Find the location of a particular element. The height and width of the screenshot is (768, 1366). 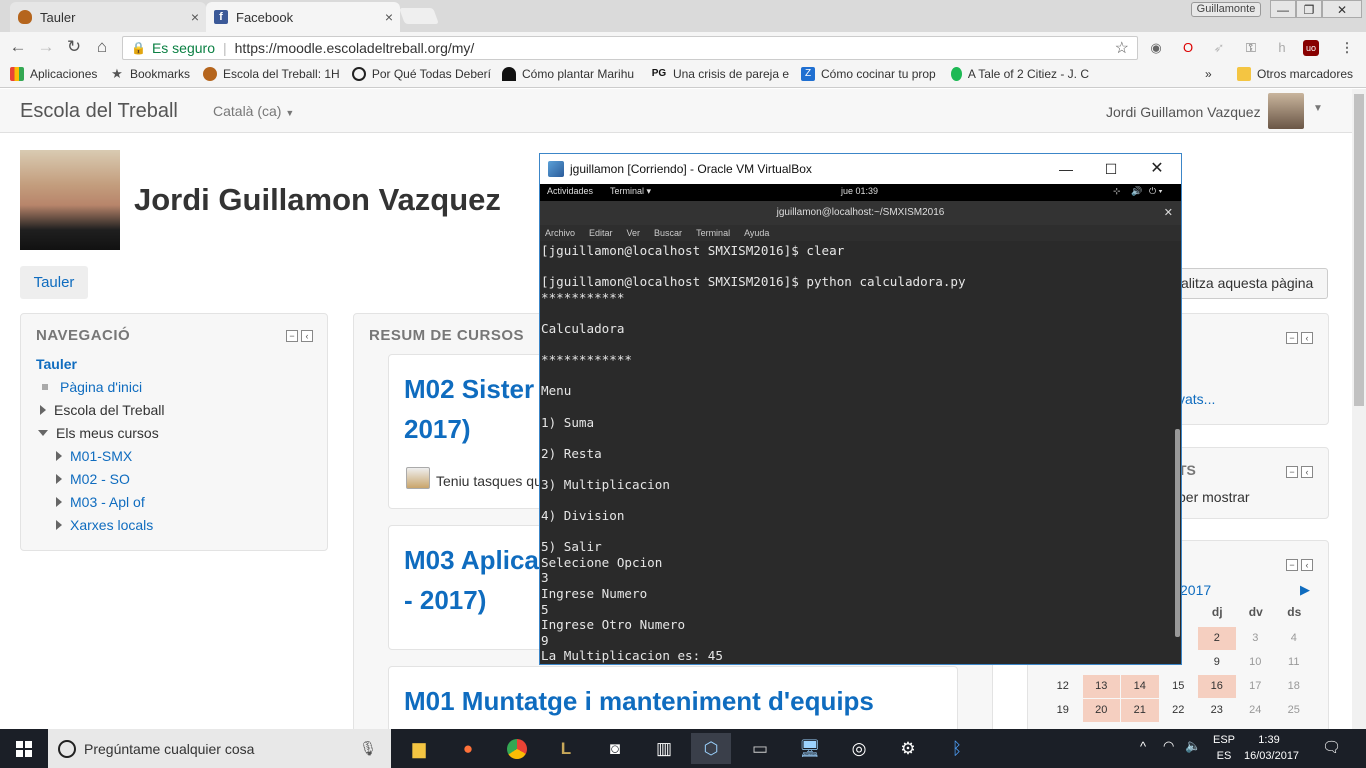

maximize-icon: ☐ is located at coordinates (1111, 169).